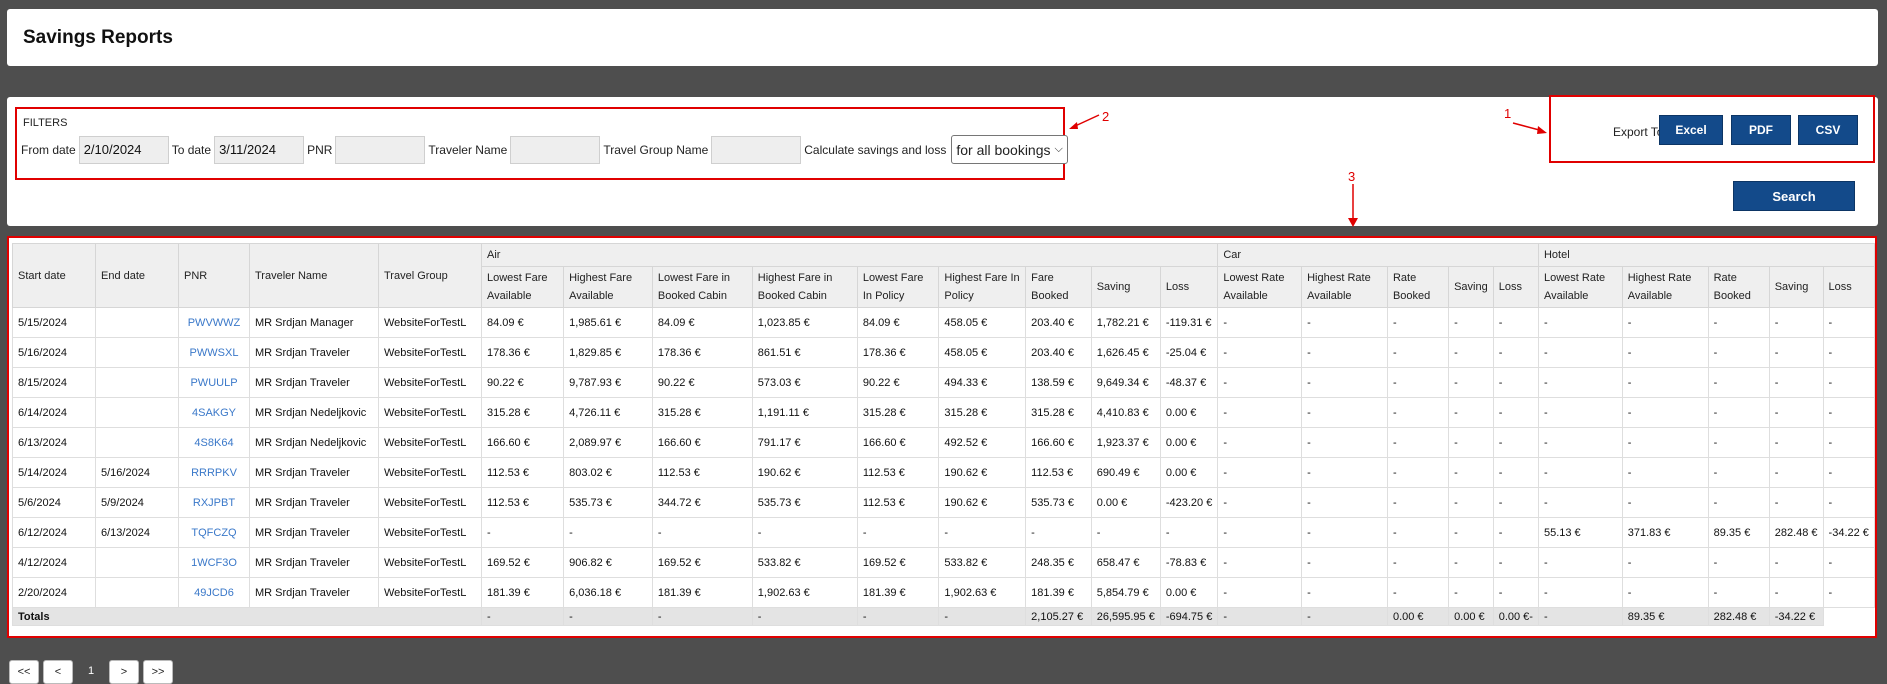 The height and width of the screenshot is (684, 1887). Describe the element at coordinates (942, 37) in the screenshot. I see `title-card: Savings Reports` at that location.